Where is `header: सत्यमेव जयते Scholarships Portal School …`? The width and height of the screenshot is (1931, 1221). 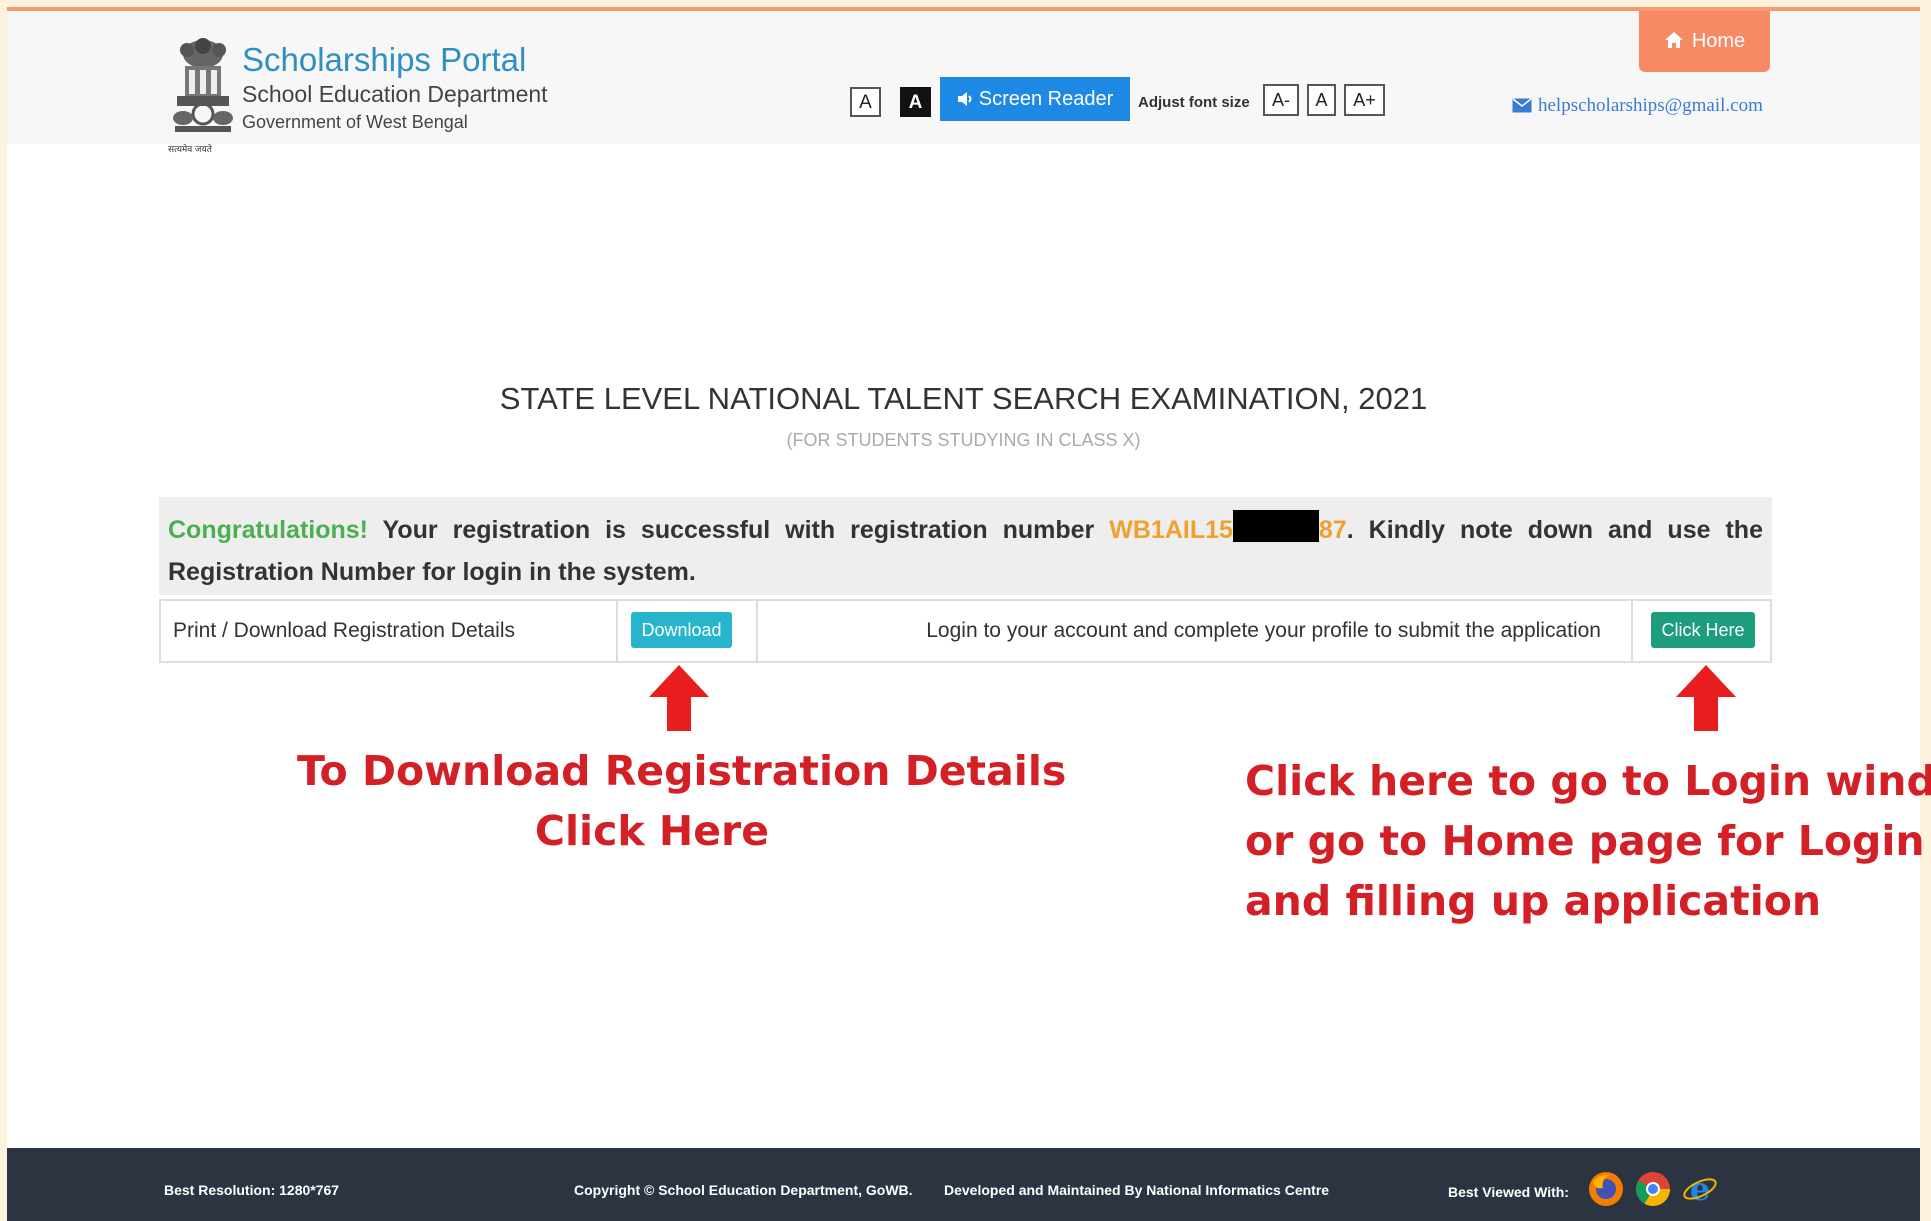 header: सत्यमेव जयते Scholarships Portal School … is located at coordinates (963, 82).